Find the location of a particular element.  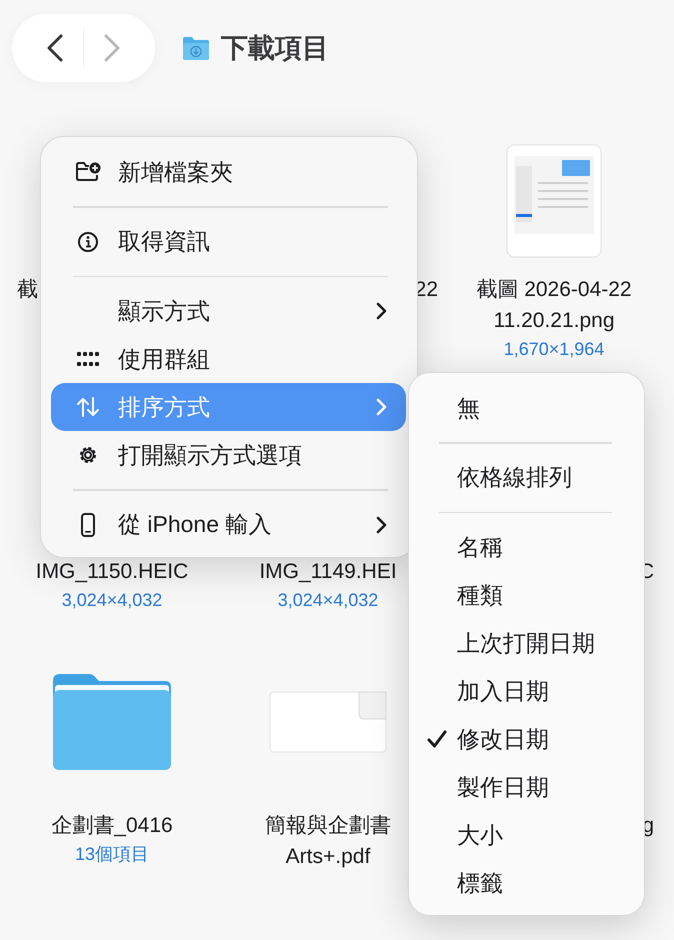

menu-item: 顯示方式 is located at coordinates (228, 311).